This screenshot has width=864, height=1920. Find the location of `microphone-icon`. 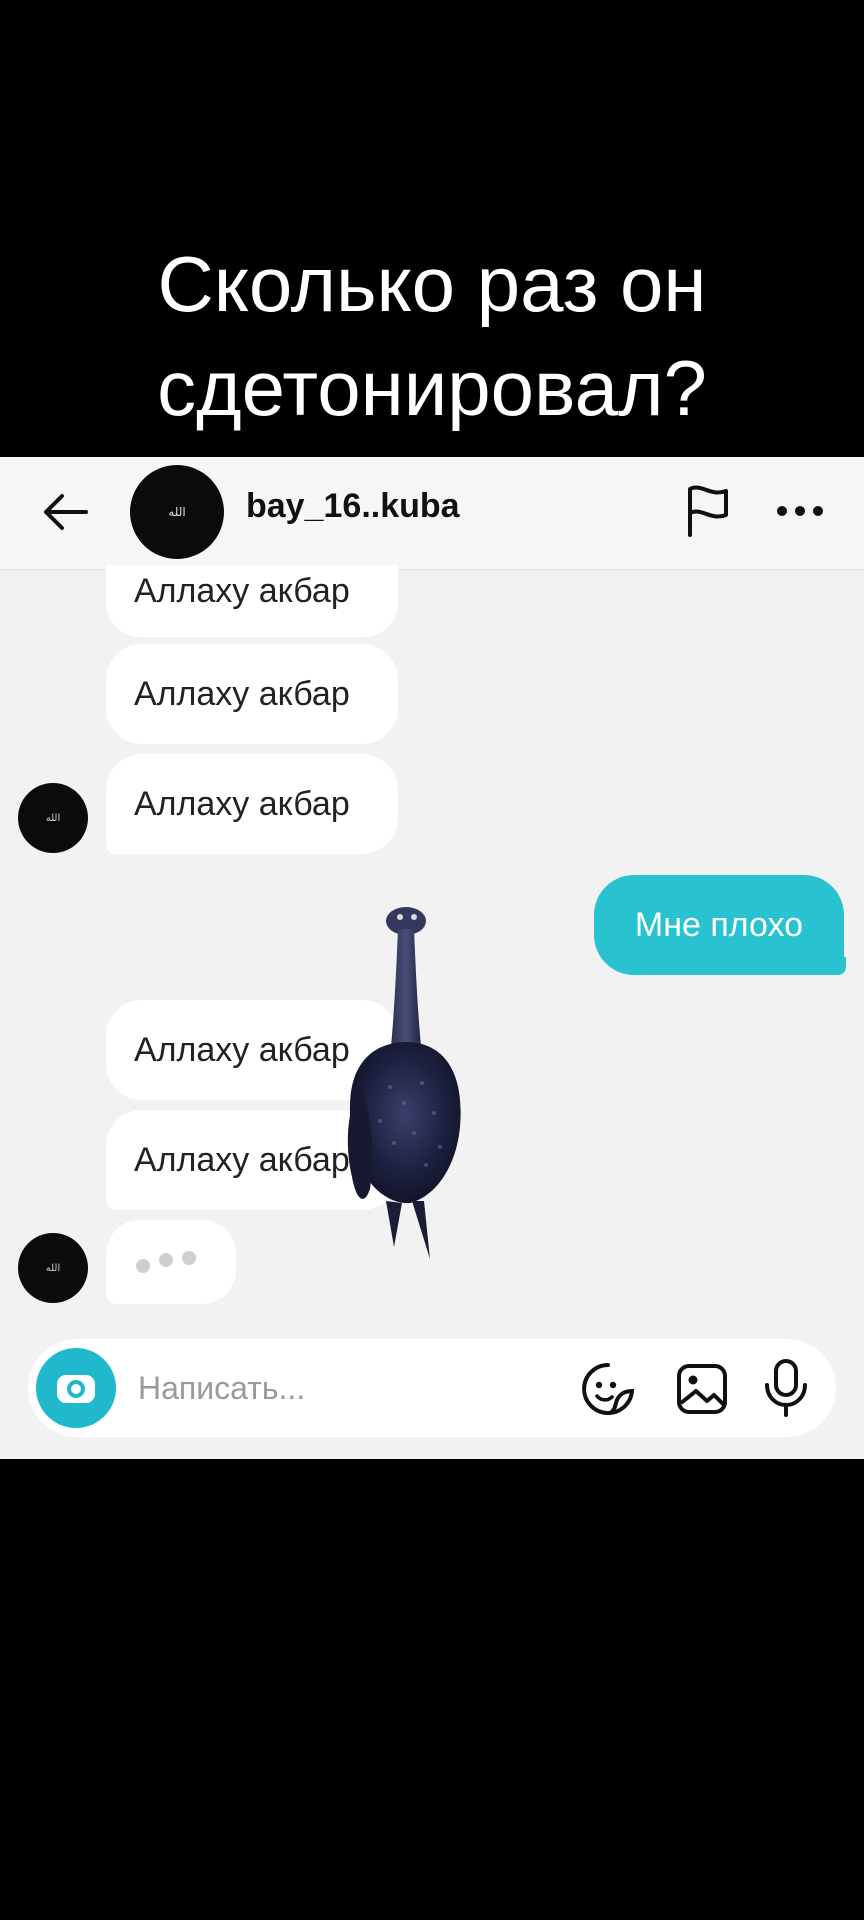

microphone-icon is located at coordinates (786, 1388).